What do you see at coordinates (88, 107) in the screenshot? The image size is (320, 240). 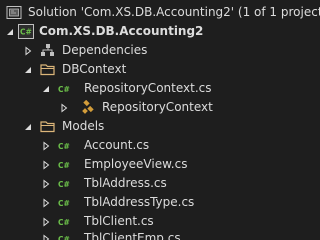 I see `class-icon` at bounding box center [88, 107].